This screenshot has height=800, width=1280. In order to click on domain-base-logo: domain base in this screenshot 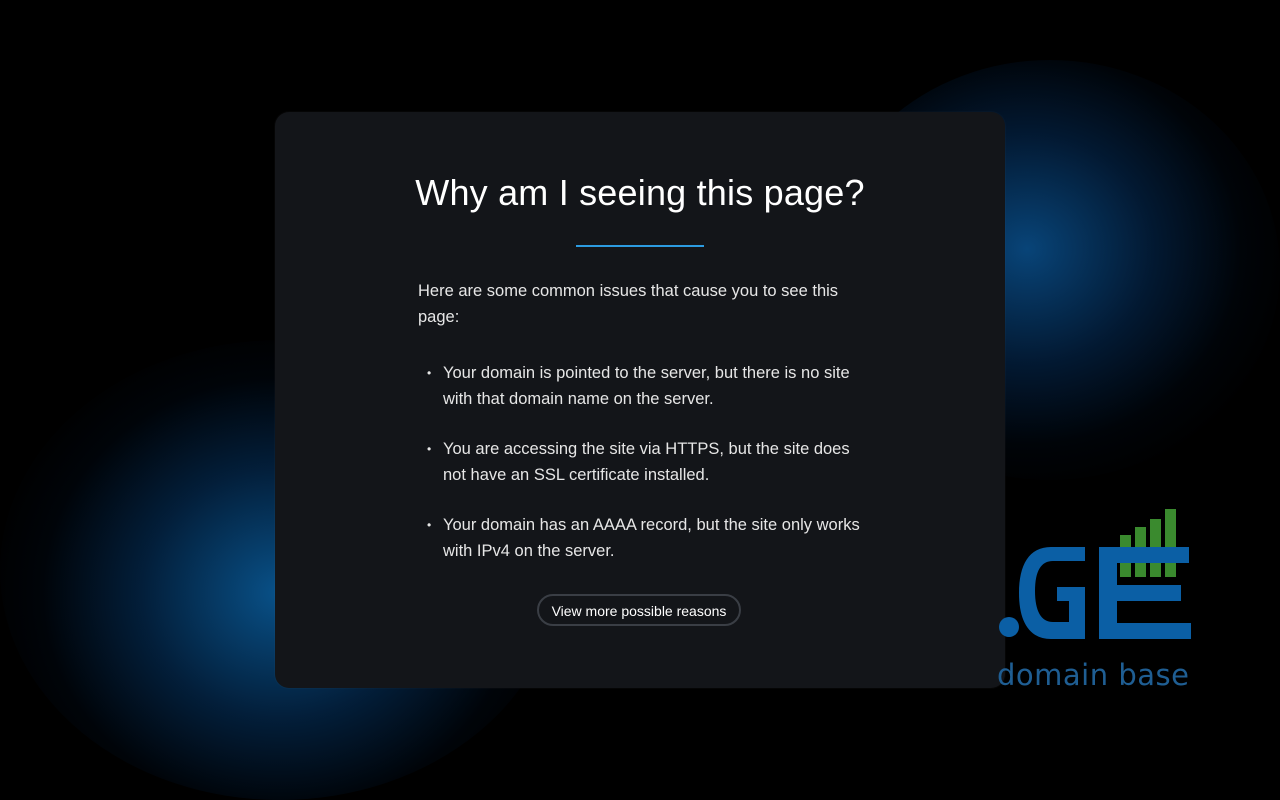, I will do `click(1095, 602)`.